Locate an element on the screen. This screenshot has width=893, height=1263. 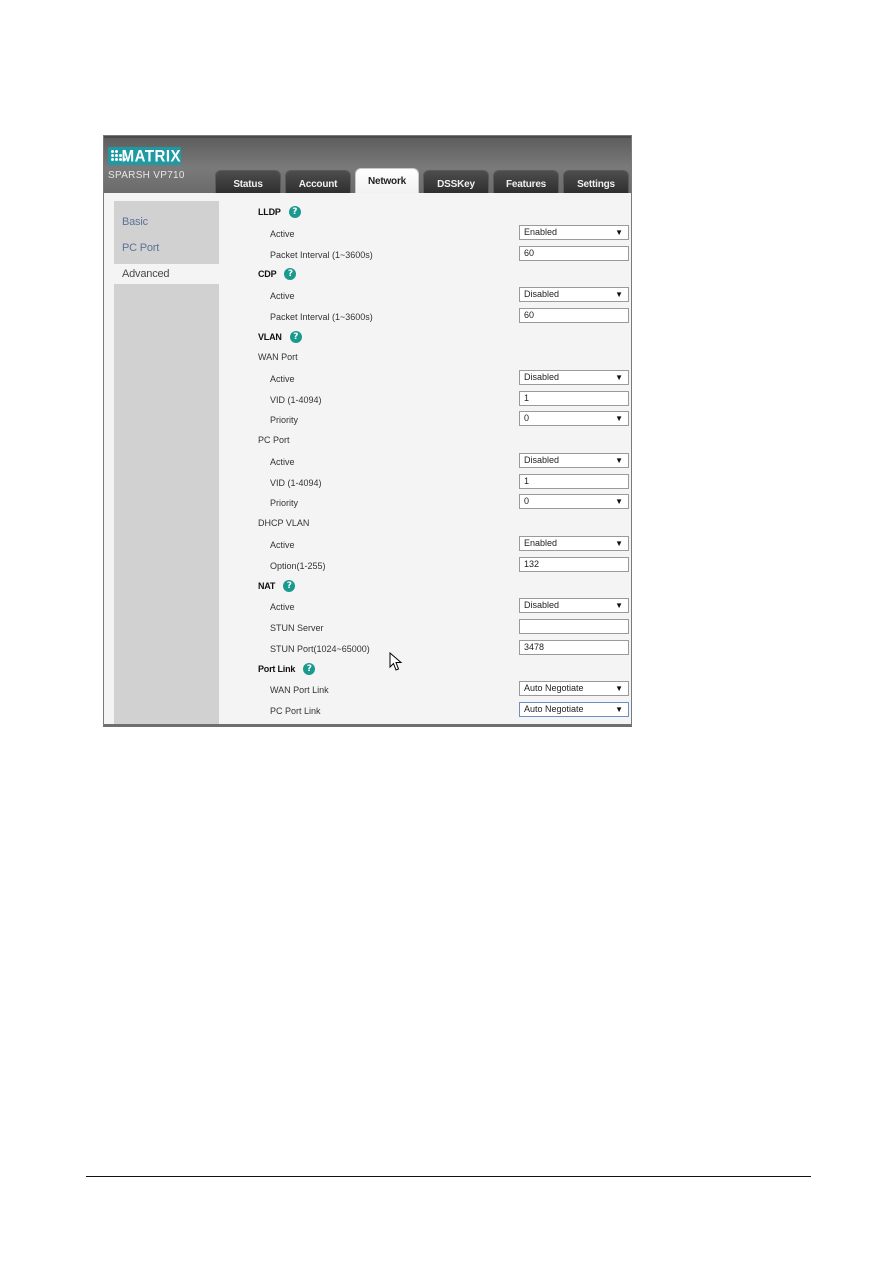
pc-port-link-label: PC Port Link is located at coordinates (295, 711).